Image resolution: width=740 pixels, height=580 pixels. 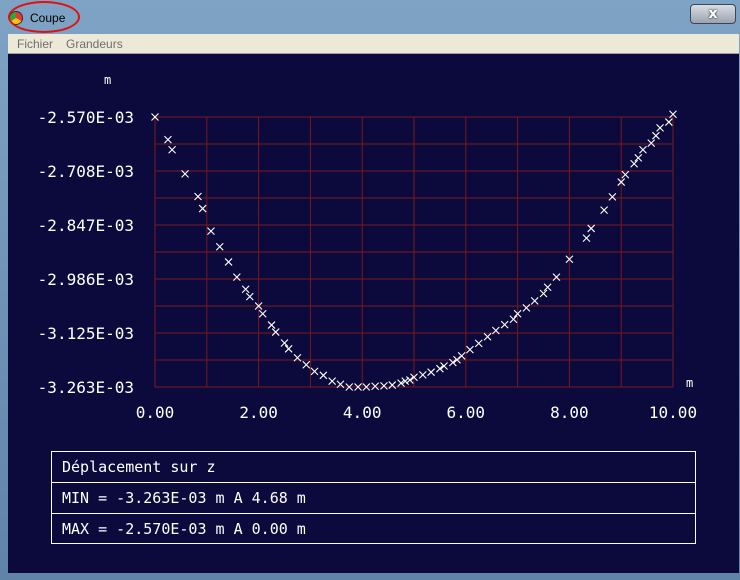 I want to click on x-tick-label: 0.00, so click(x=155, y=412).